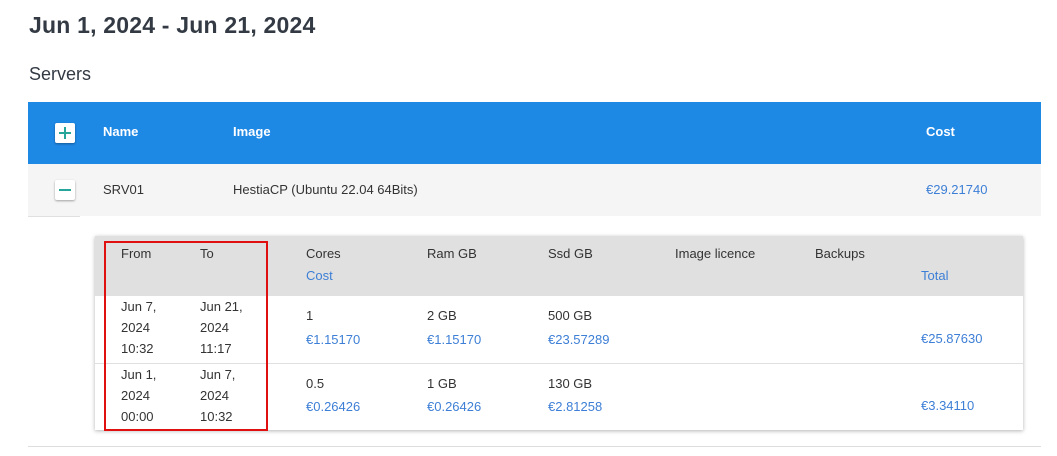 The image size is (1057, 456). Describe the element at coordinates (221, 327) in the screenshot. I see `period-to: Jun 21, 2024 11:17` at that location.